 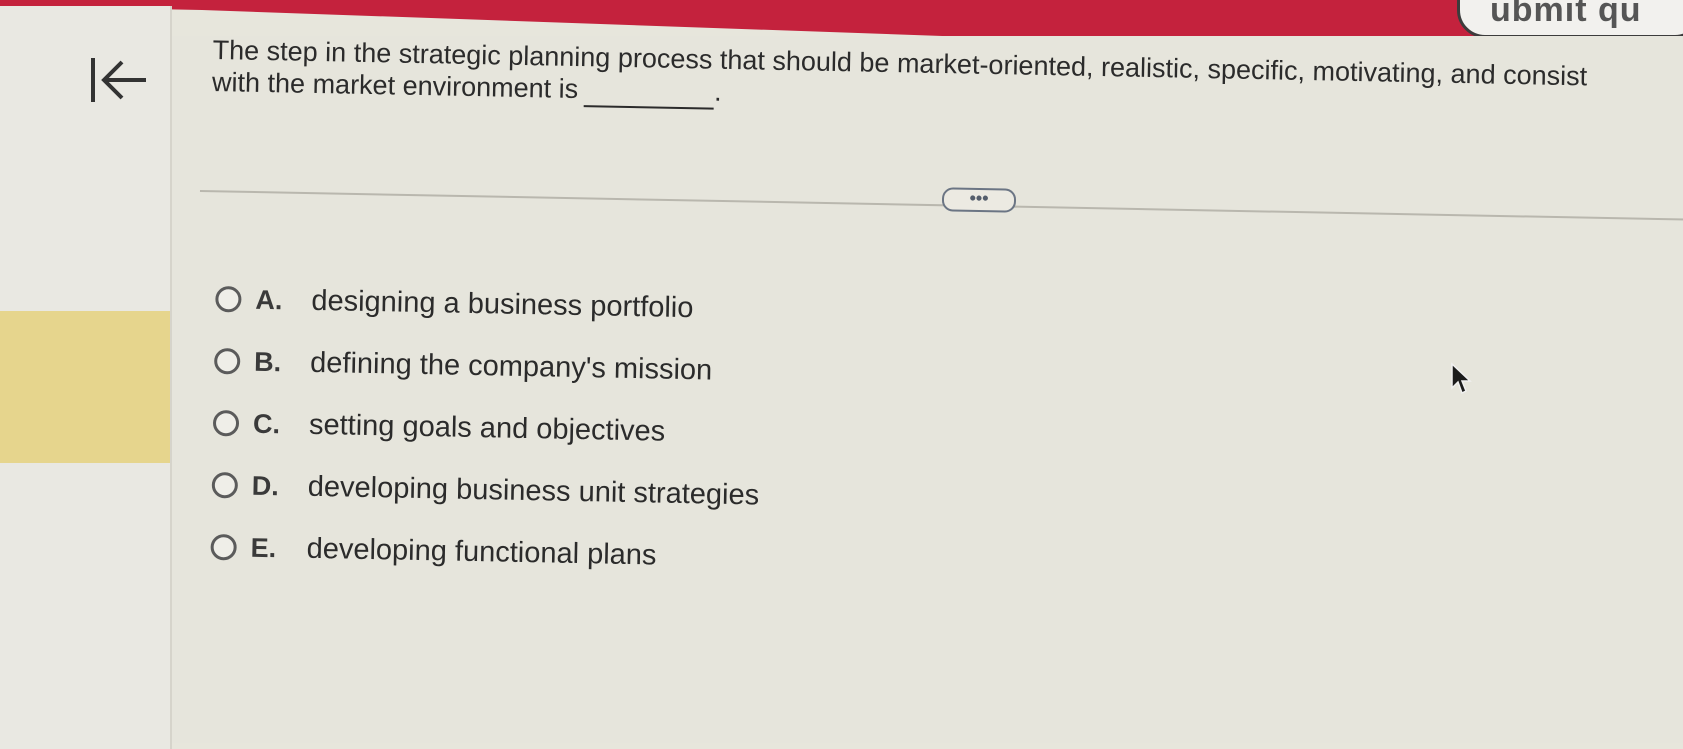 I want to click on option-b: B. defining the company's mission, so click(x=487, y=366).